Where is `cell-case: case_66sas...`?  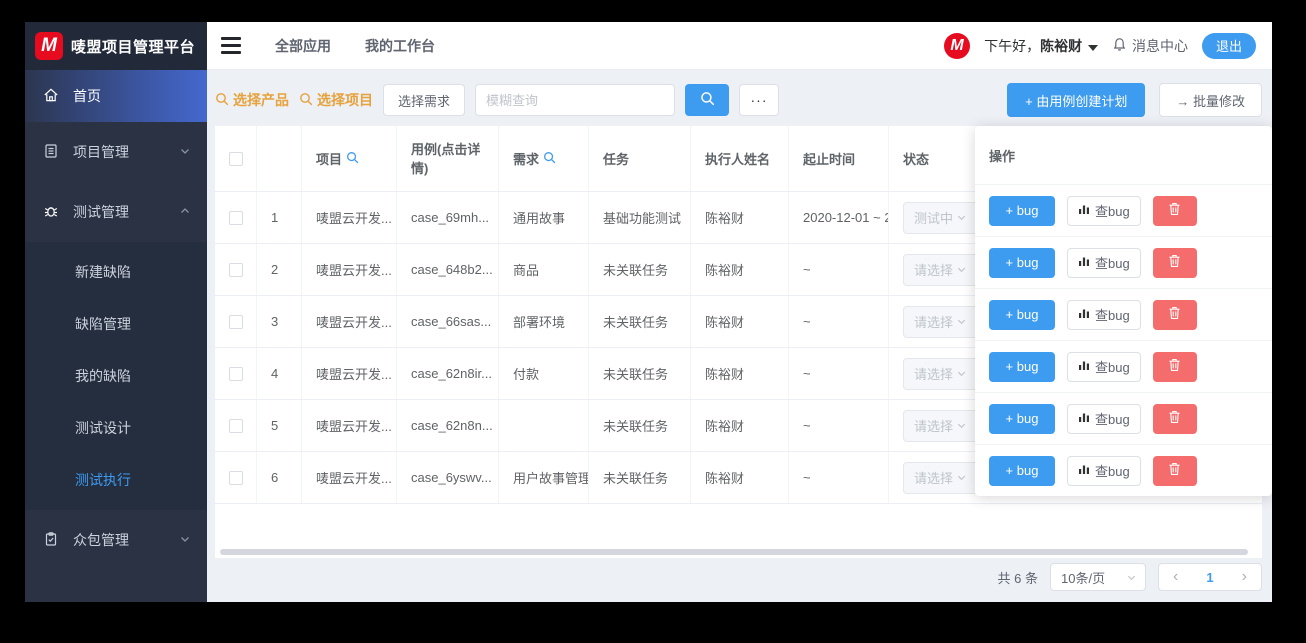 cell-case: case_66sas... is located at coordinates (448, 321).